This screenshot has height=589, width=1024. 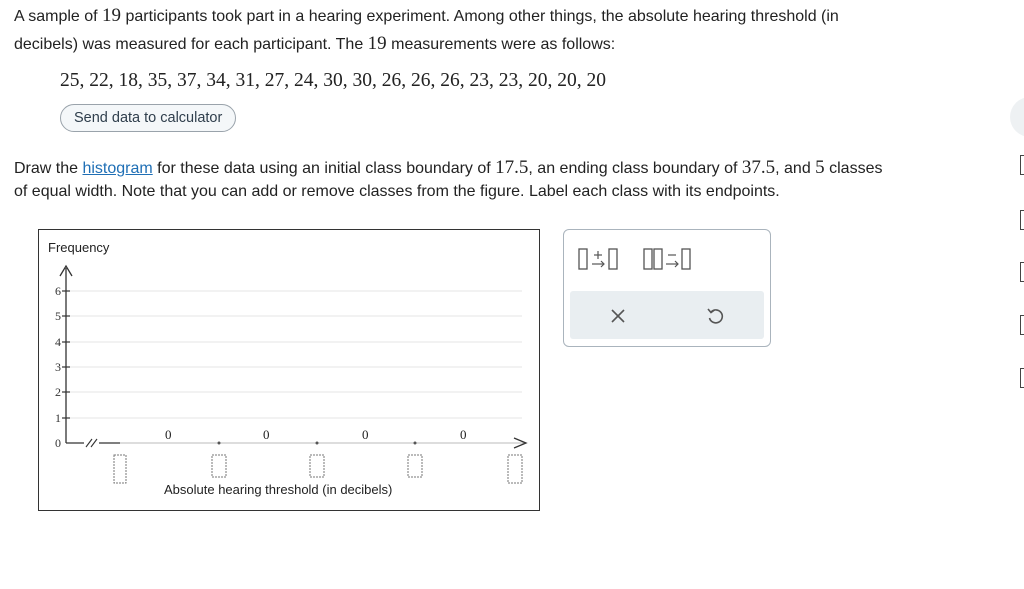 What do you see at coordinates (668, 260) in the screenshot?
I see `remove-class-icon` at bounding box center [668, 260].